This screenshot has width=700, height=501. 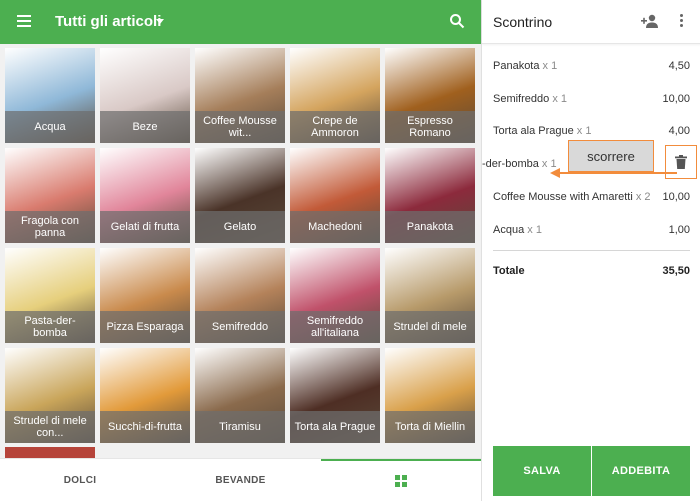 What do you see at coordinates (335, 227) in the screenshot?
I see `product-label: Machedoni` at bounding box center [335, 227].